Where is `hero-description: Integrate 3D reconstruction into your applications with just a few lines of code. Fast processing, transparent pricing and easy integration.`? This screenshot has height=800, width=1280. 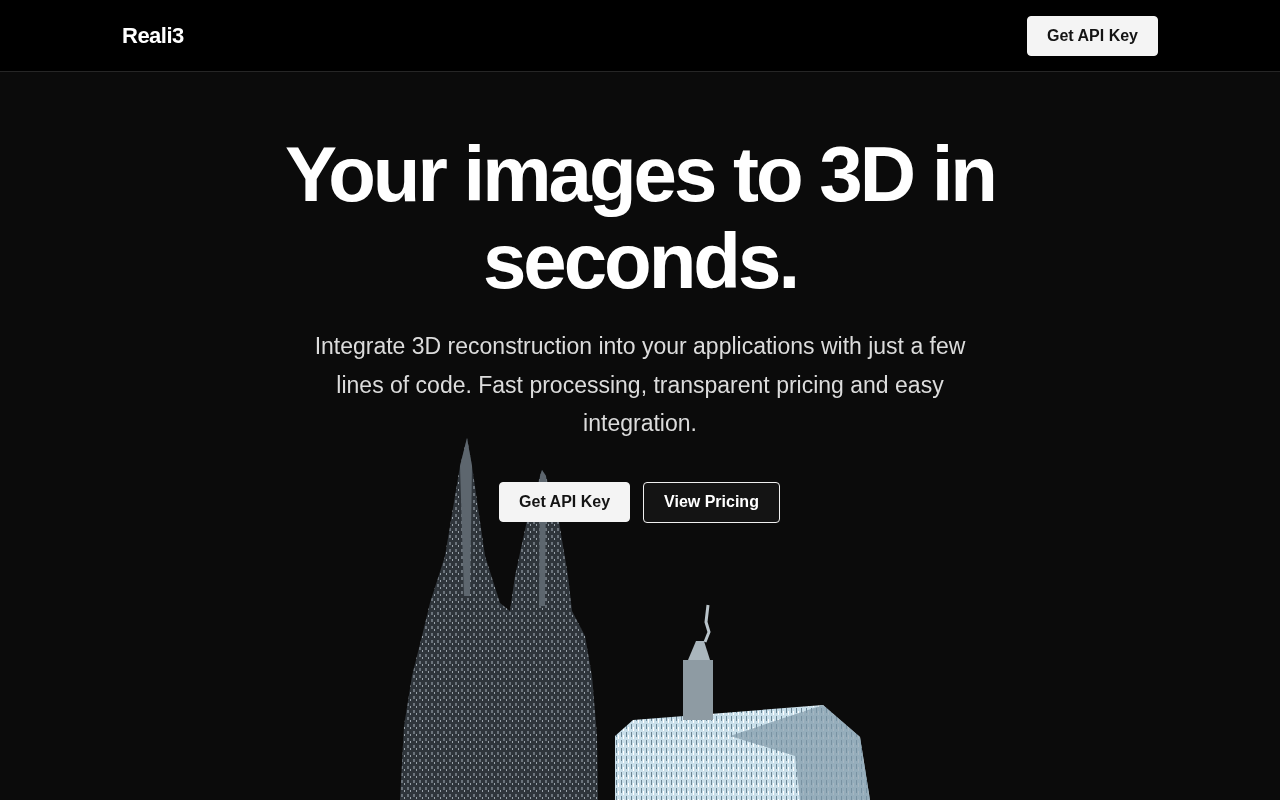
hero-description: Integrate 3D reconstruction into your applications with just a few lines of code. Fast processing, transparent pricing and easy integration. is located at coordinates (640, 385).